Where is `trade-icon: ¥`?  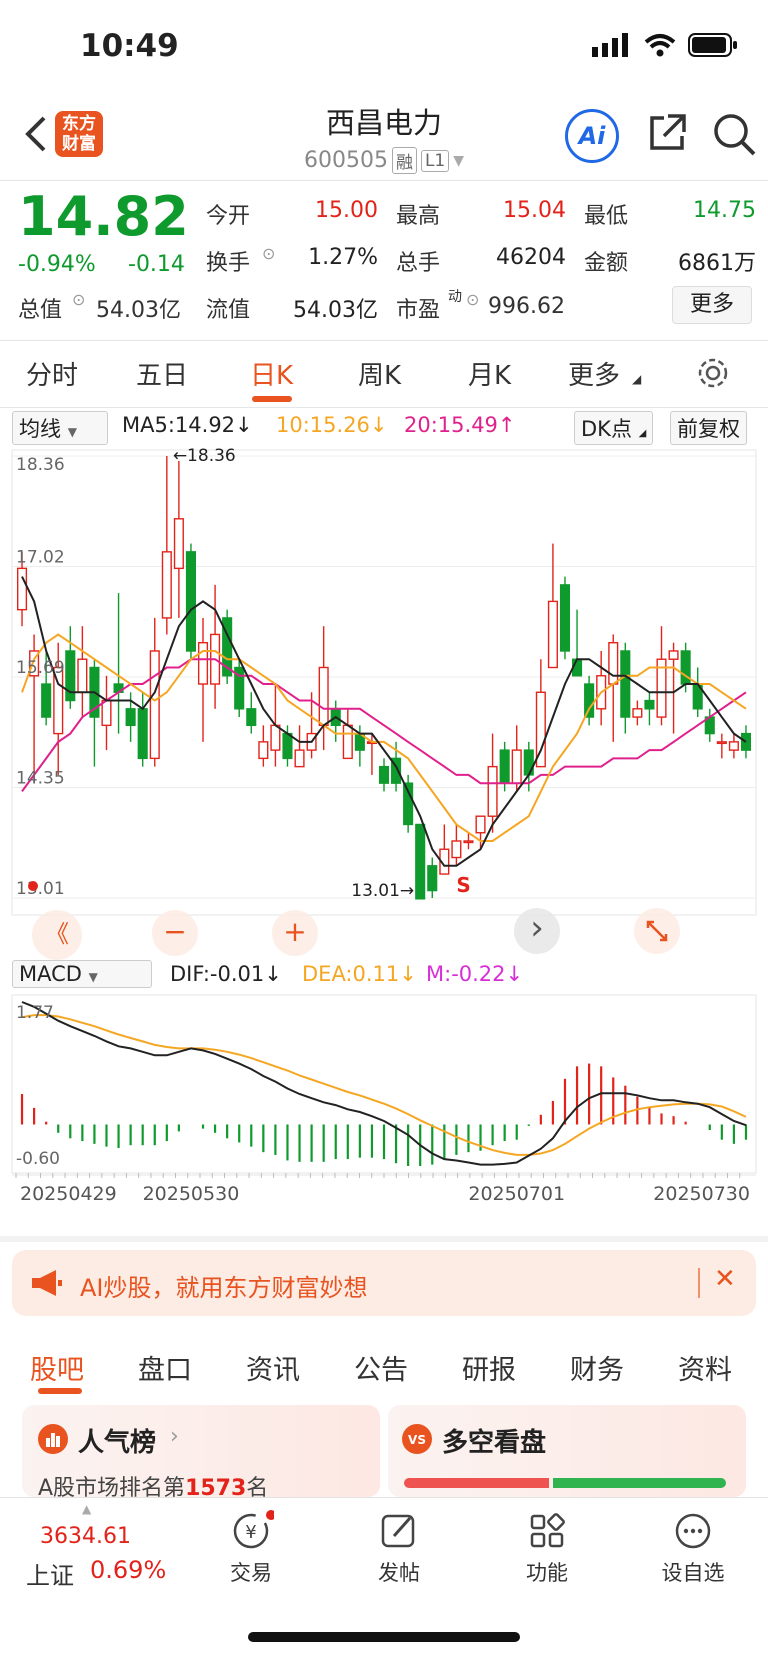
trade-icon: ¥ is located at coordinates (254, 1529).